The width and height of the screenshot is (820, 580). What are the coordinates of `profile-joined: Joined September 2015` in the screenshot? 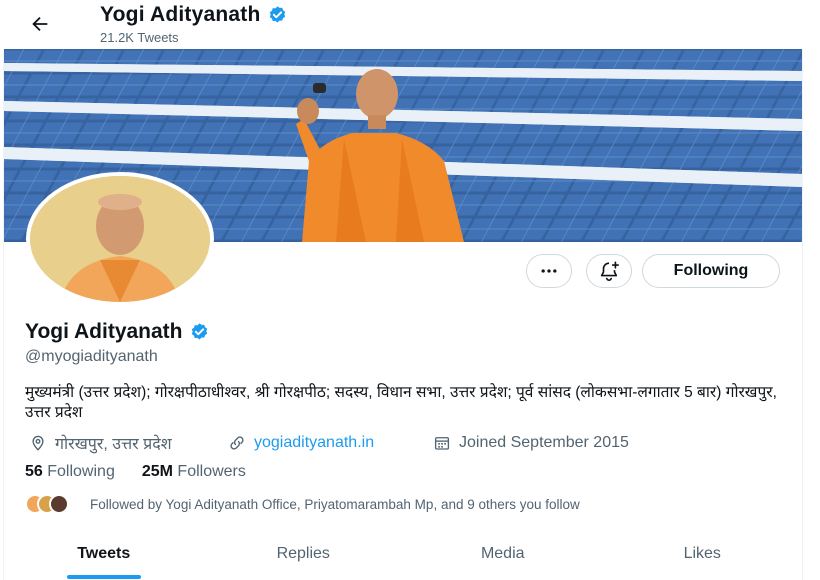 It's located at (531, 443).